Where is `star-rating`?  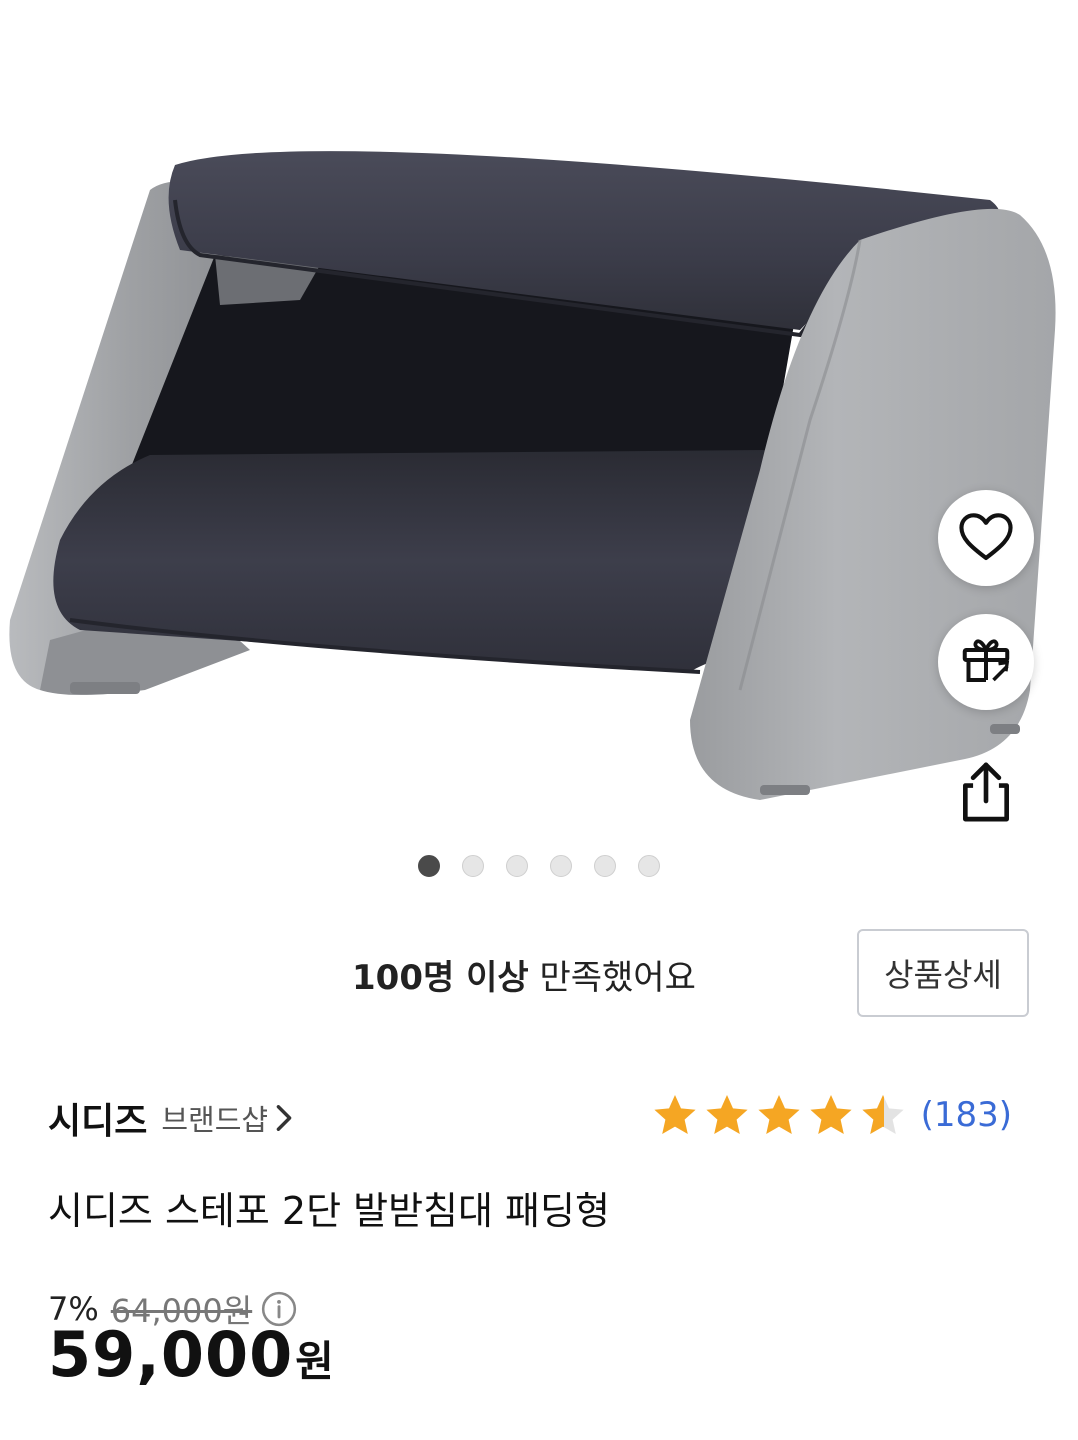
star-rating is located at coordinates (779, 1115).